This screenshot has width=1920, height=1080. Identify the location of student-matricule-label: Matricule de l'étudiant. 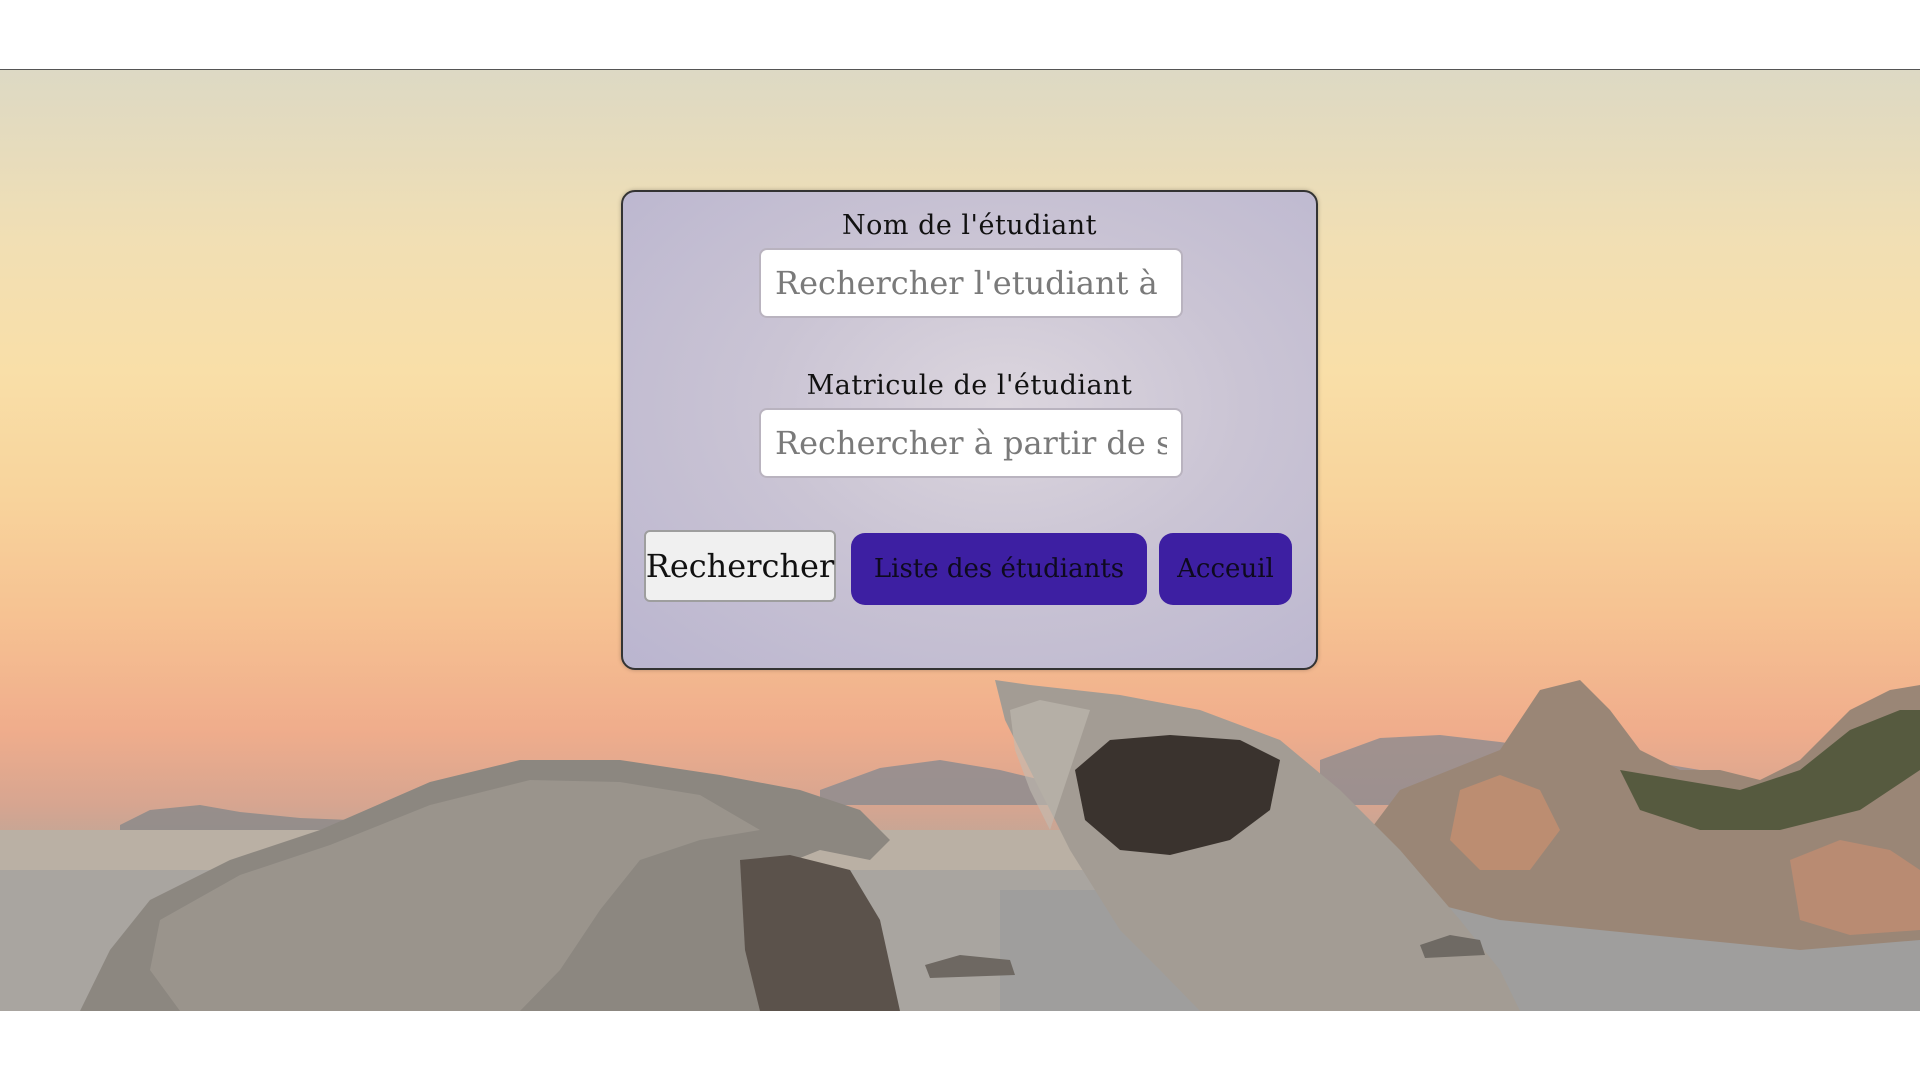
(969, 385).